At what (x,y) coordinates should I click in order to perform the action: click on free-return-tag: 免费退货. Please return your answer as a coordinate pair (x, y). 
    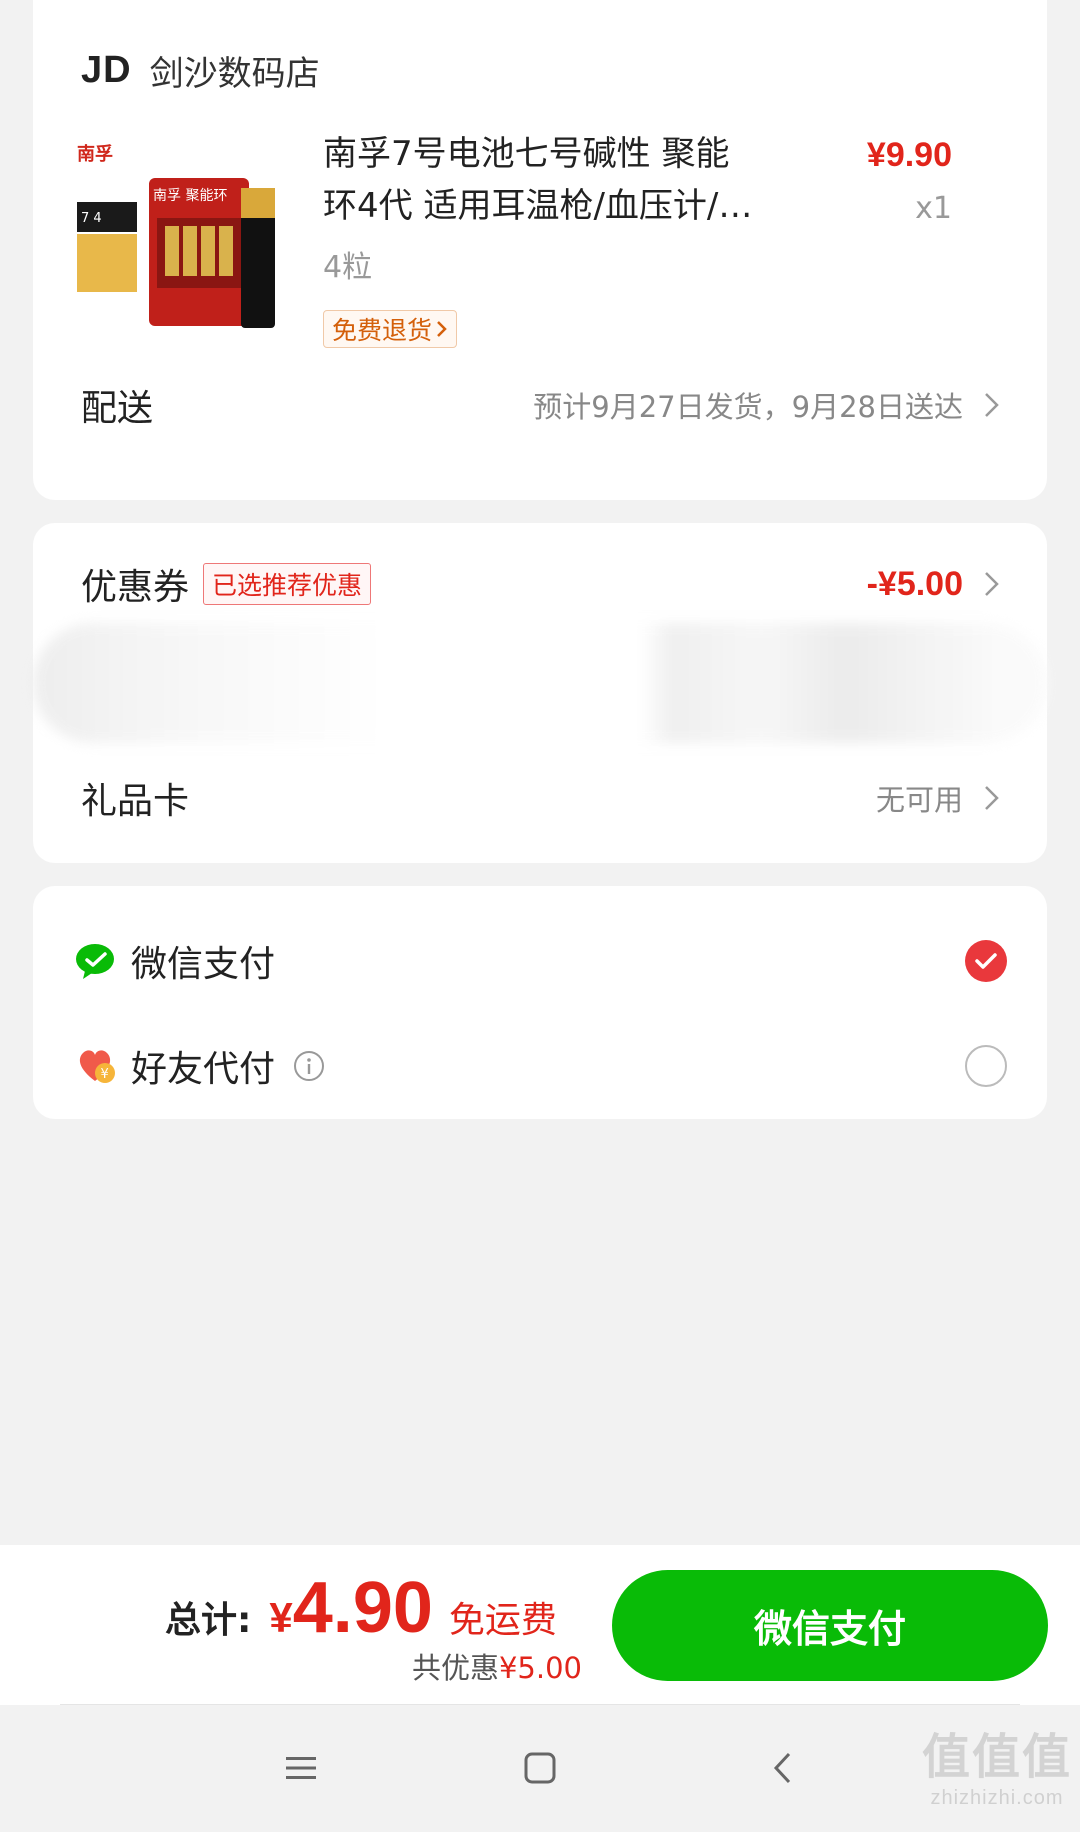
    Looking at the image, I should click on (390, 329).